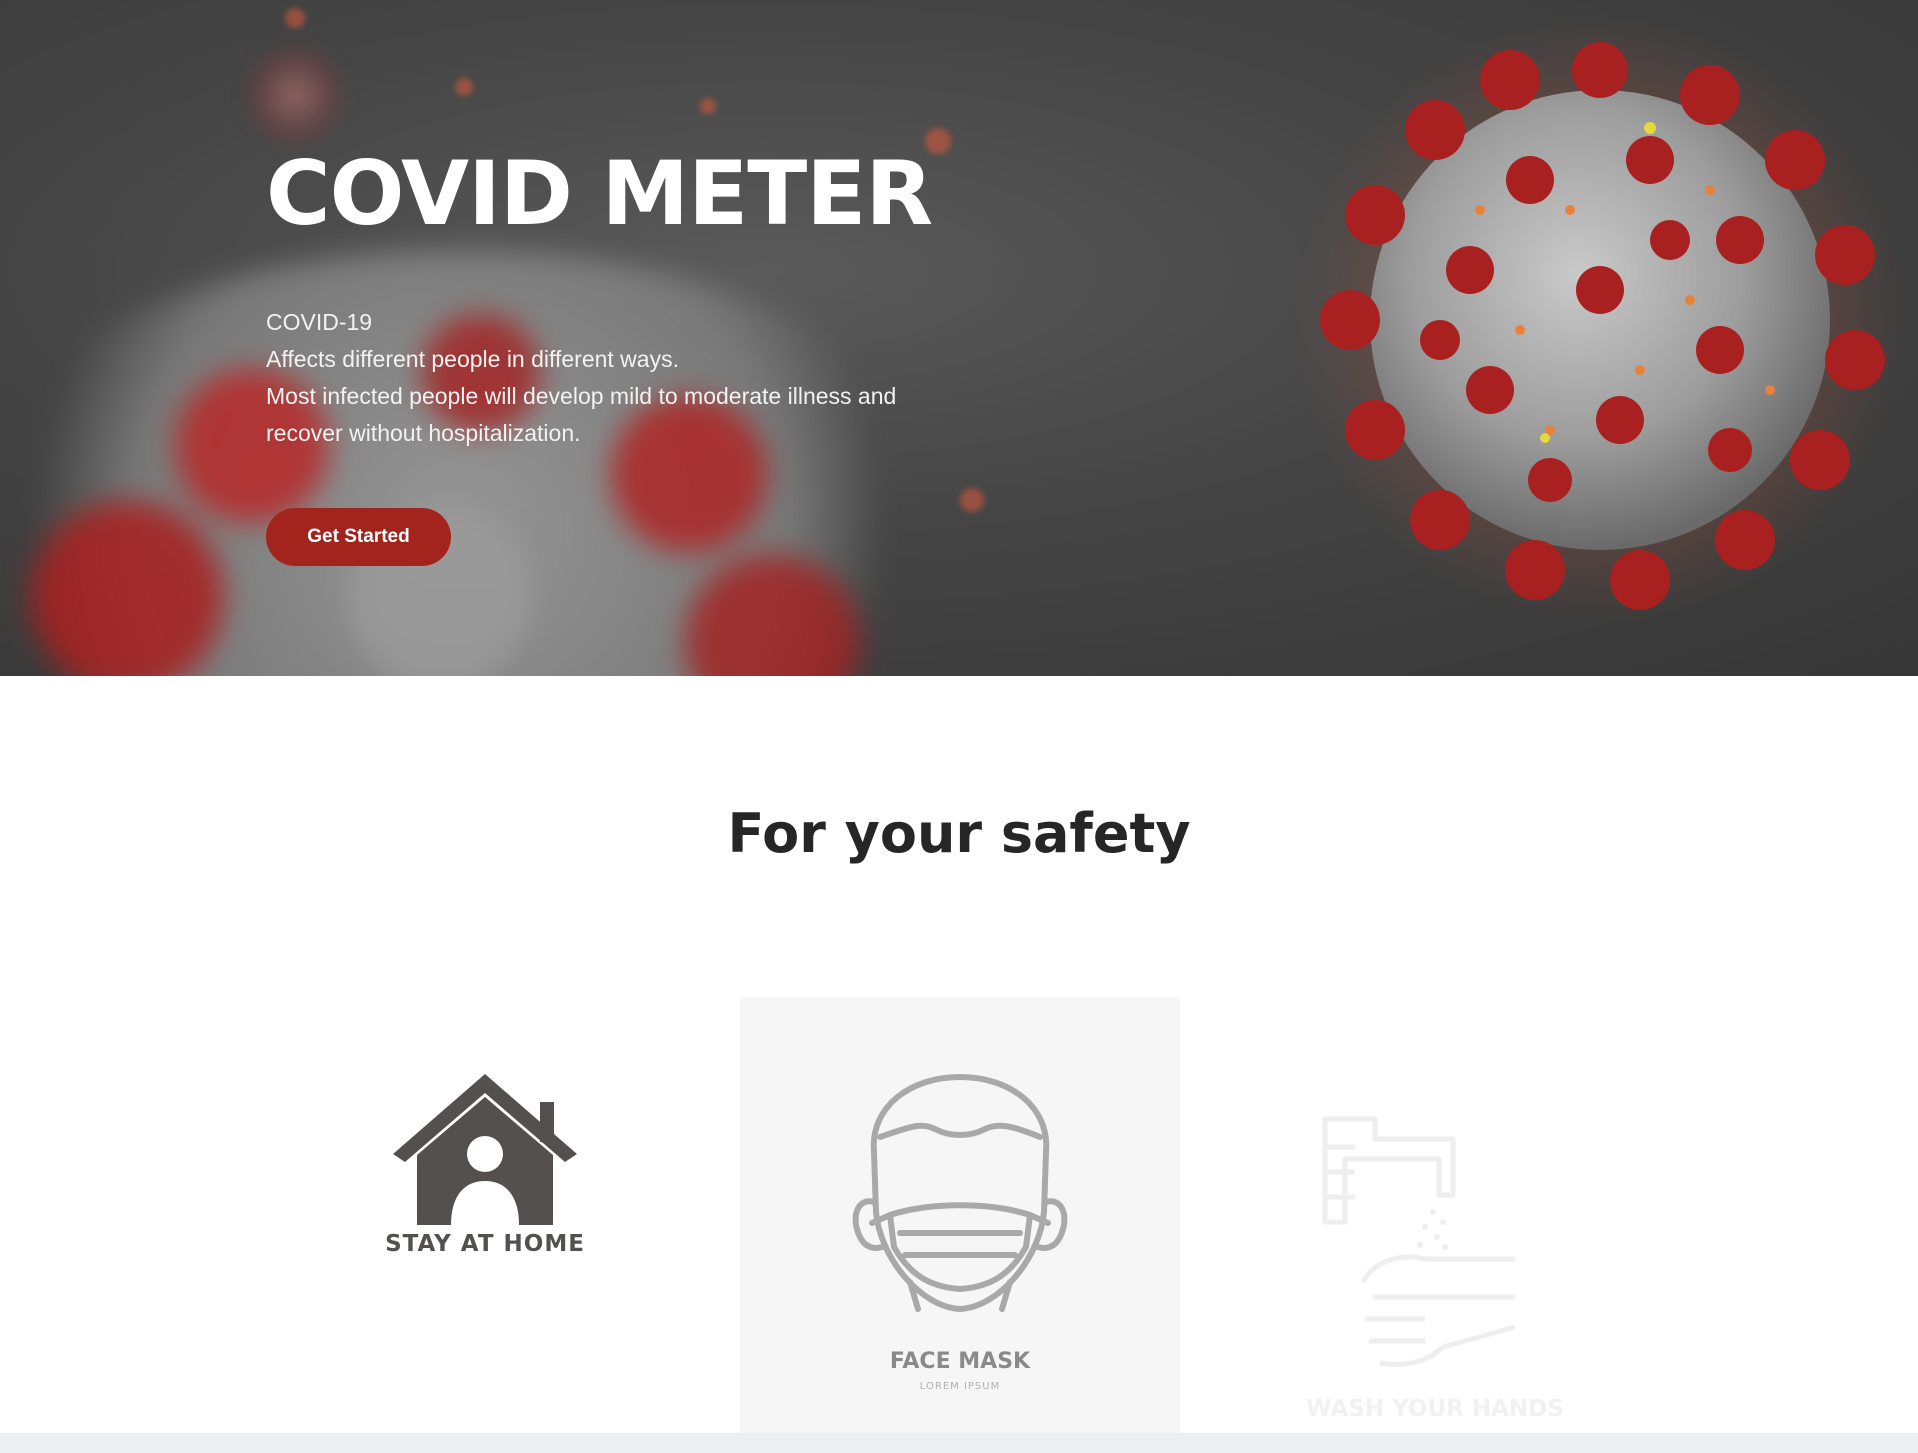  I want to click on wash-hands-card: WASH YOUR HANDS, so click(1435, 1215).